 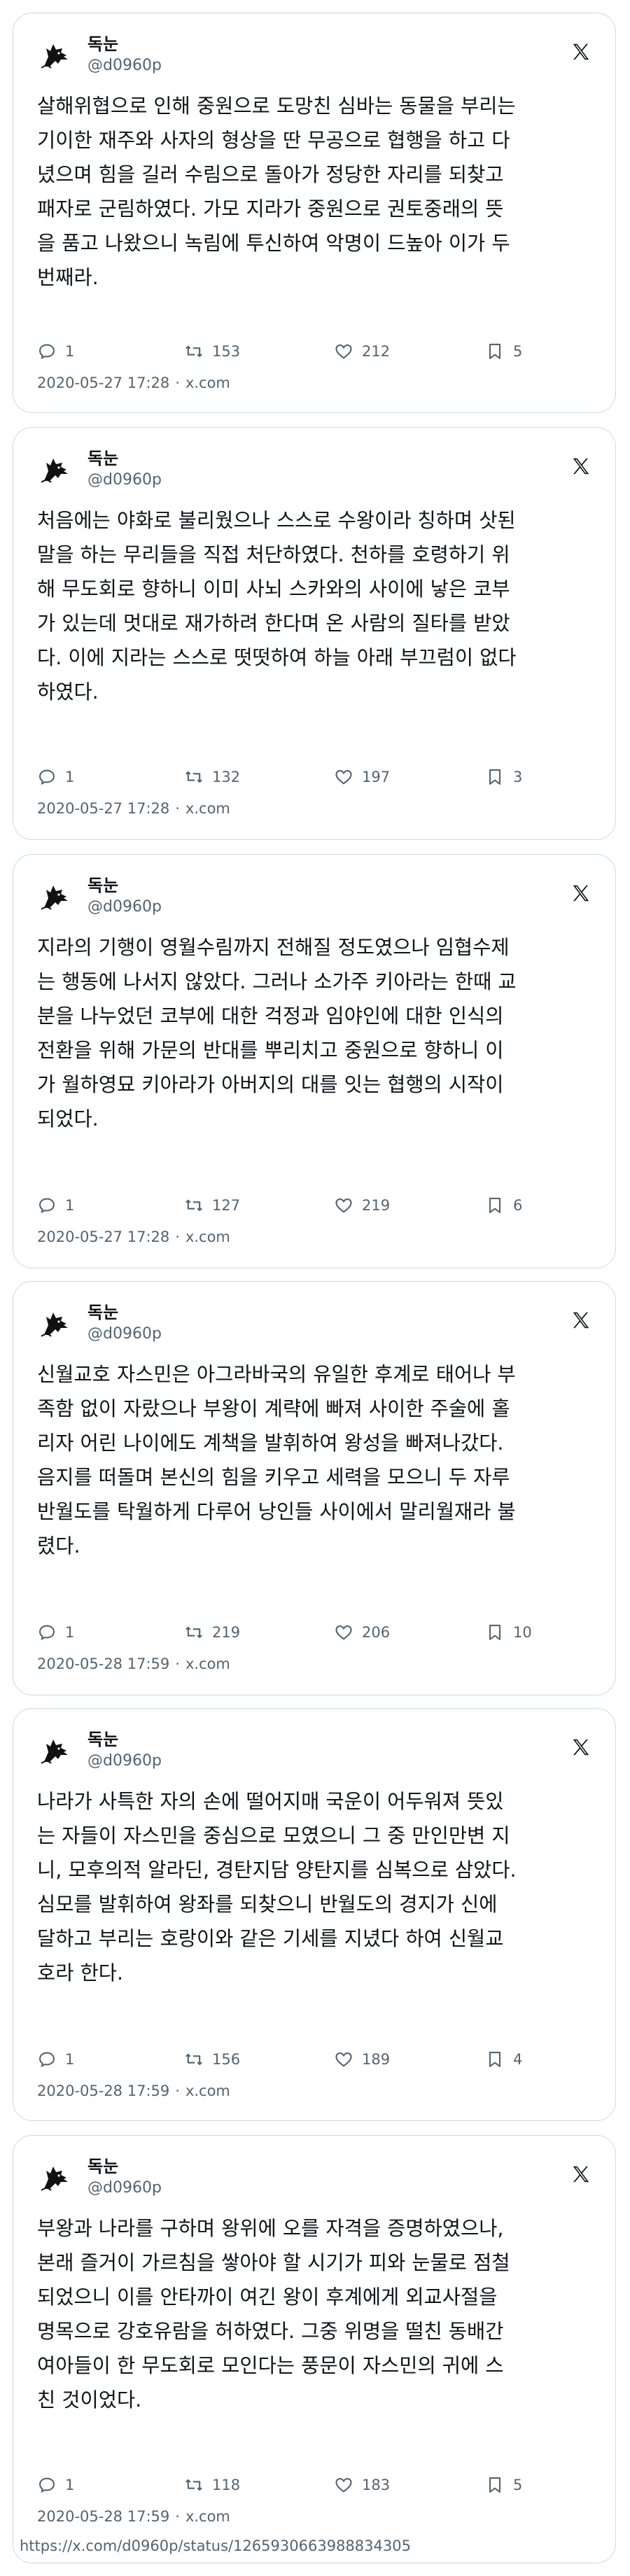 I want to click on like-button: 183, so click(x=362, y=2485).